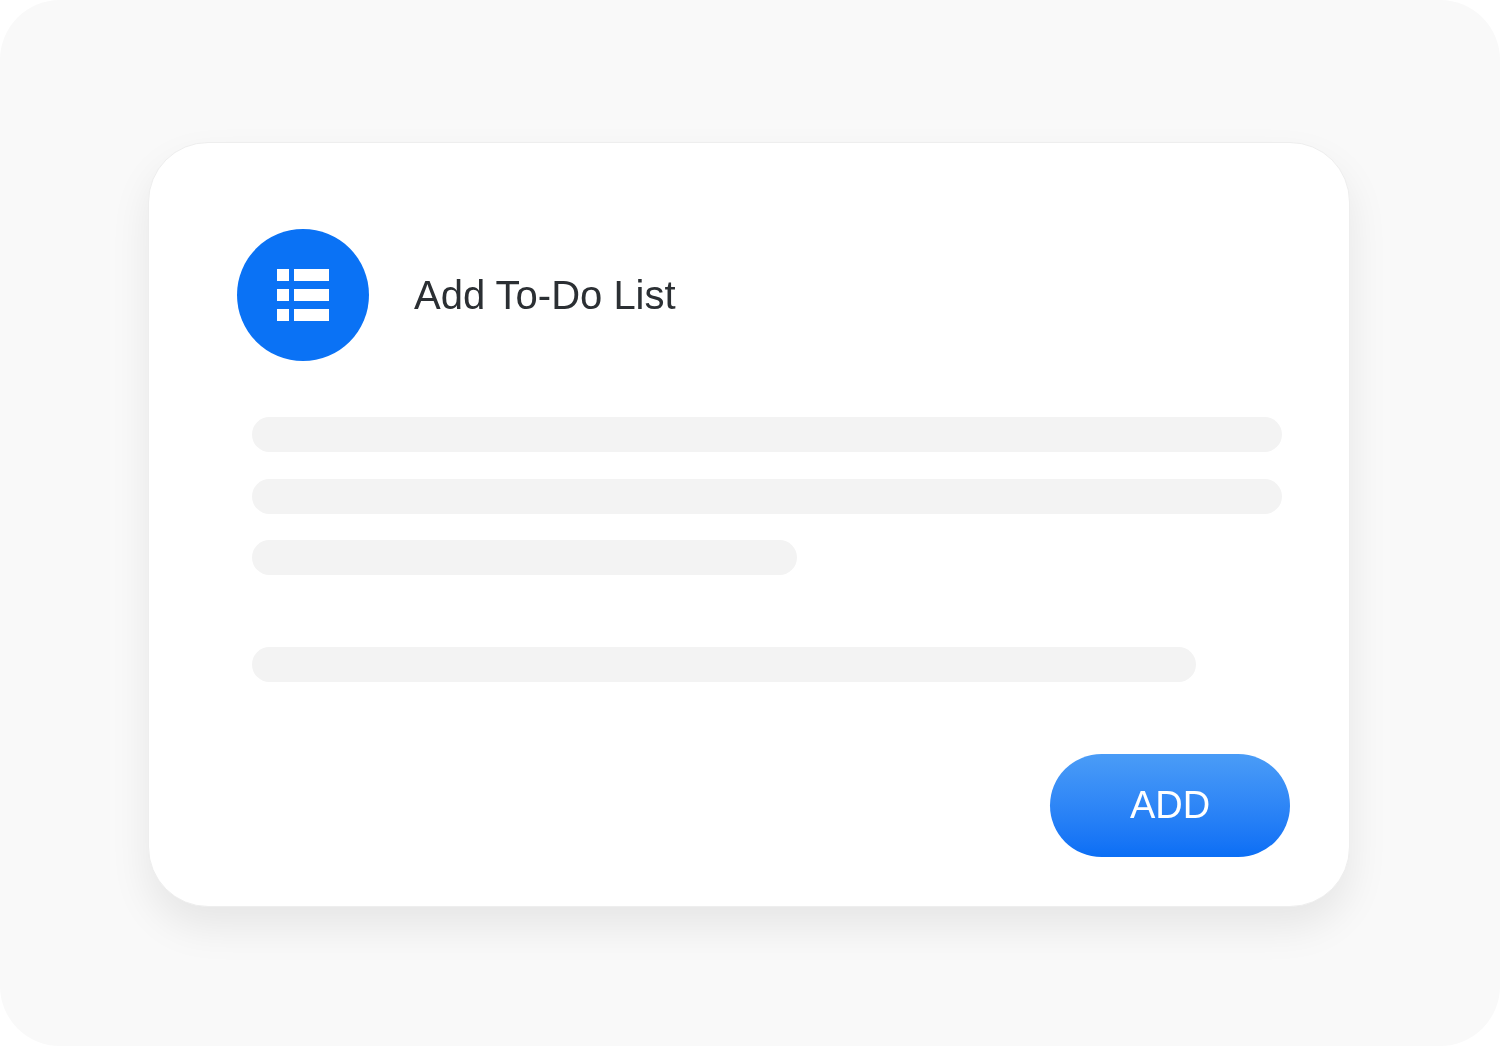 This screenshot has width=1500, height=1046. Describe the element at coordinates (303, 295) in the screenshot. I see `list-icon` at that location.